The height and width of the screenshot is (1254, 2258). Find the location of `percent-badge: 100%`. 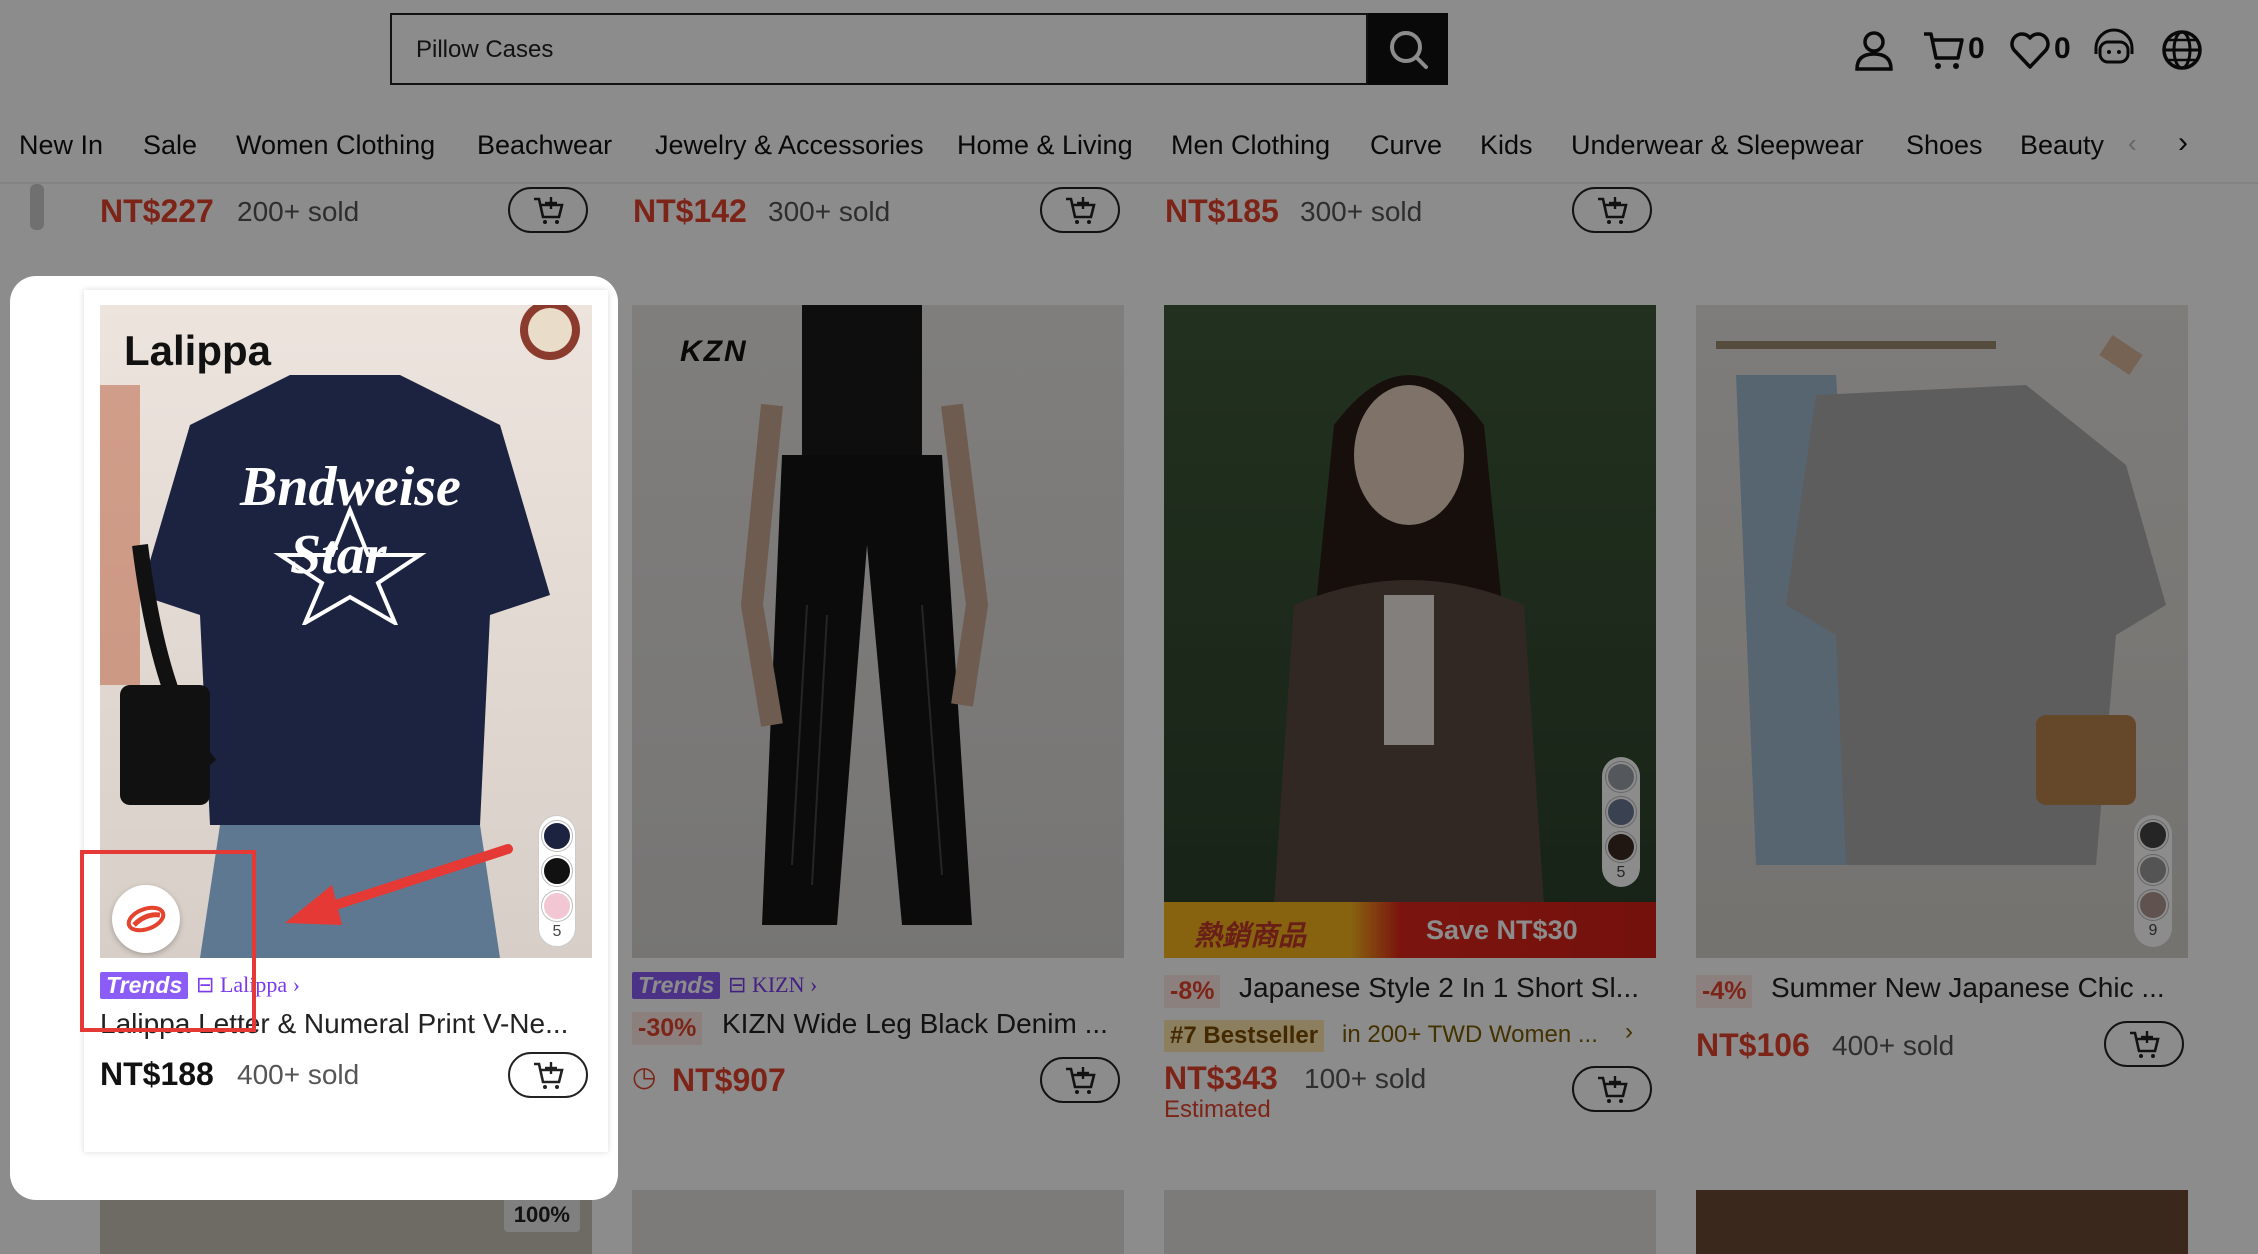

percent-badge: 100% is located at coordinates (541, 1215).